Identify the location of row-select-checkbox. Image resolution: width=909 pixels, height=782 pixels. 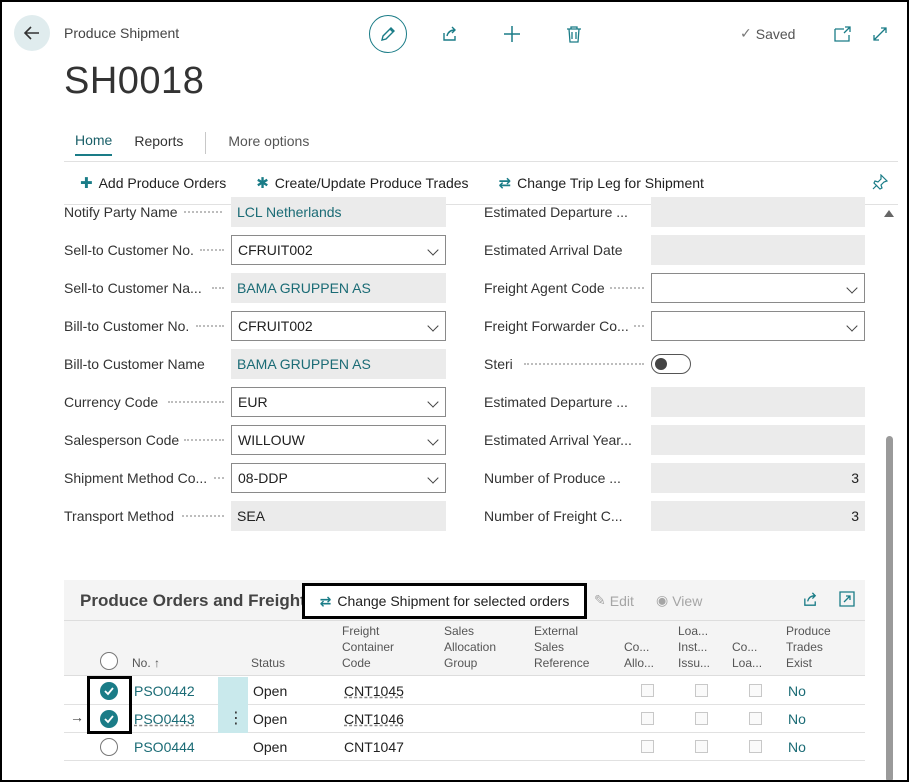
(109, 747).